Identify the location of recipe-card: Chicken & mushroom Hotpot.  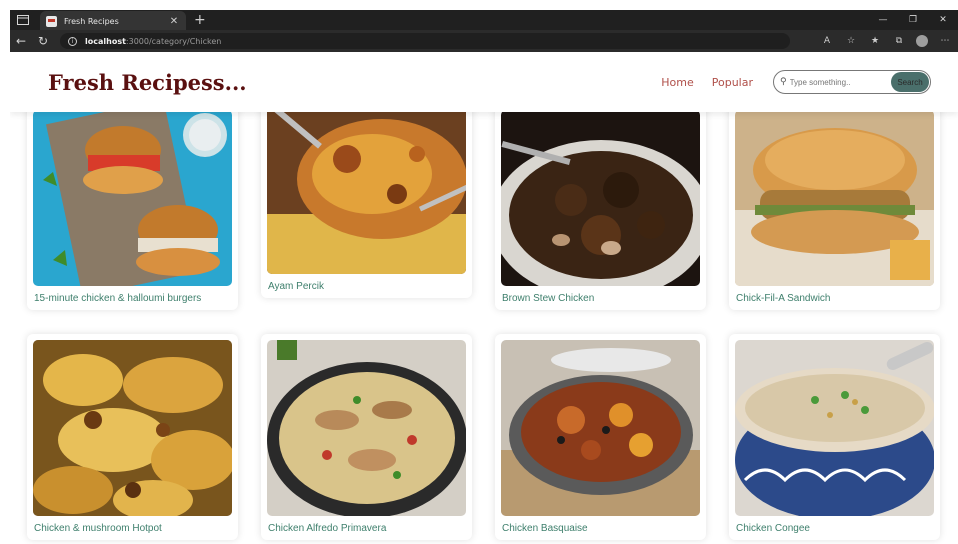
(132, 437).